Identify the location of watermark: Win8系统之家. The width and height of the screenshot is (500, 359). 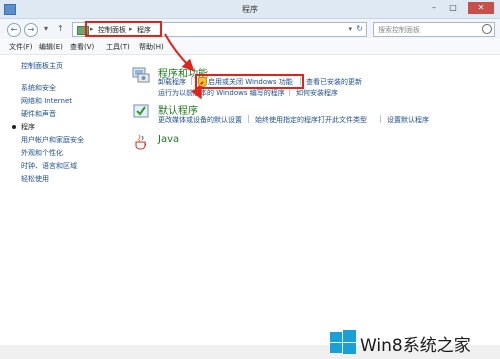
(411, 342).